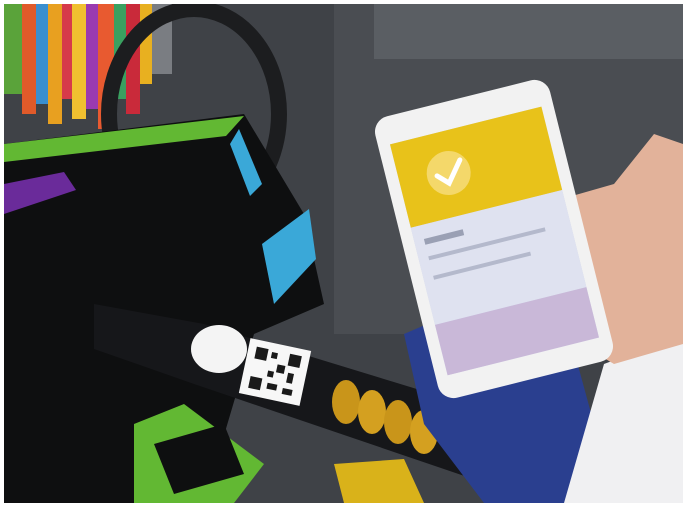  I want to click on umbrella-tip-cap, so click(219, 349).